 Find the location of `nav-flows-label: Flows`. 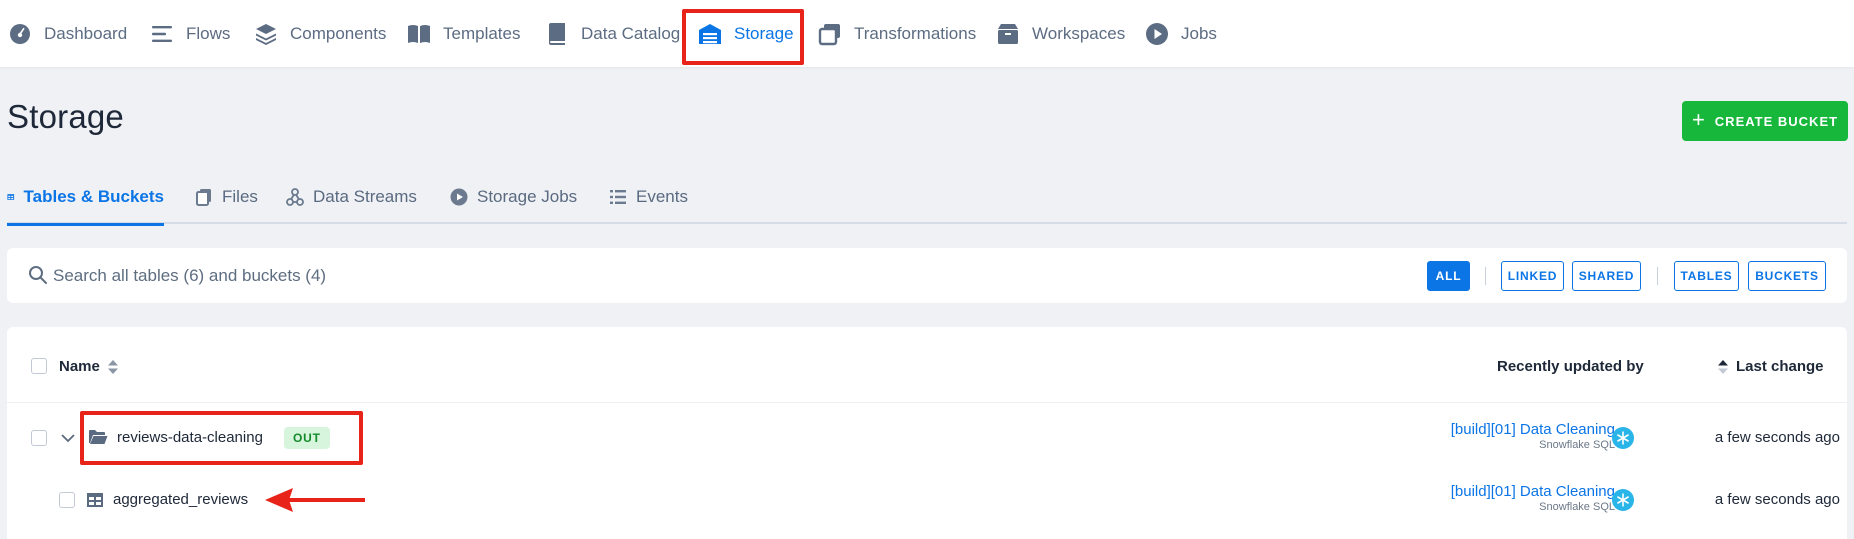

nav-flows-label: Flows is located at coordinates (208, 33).